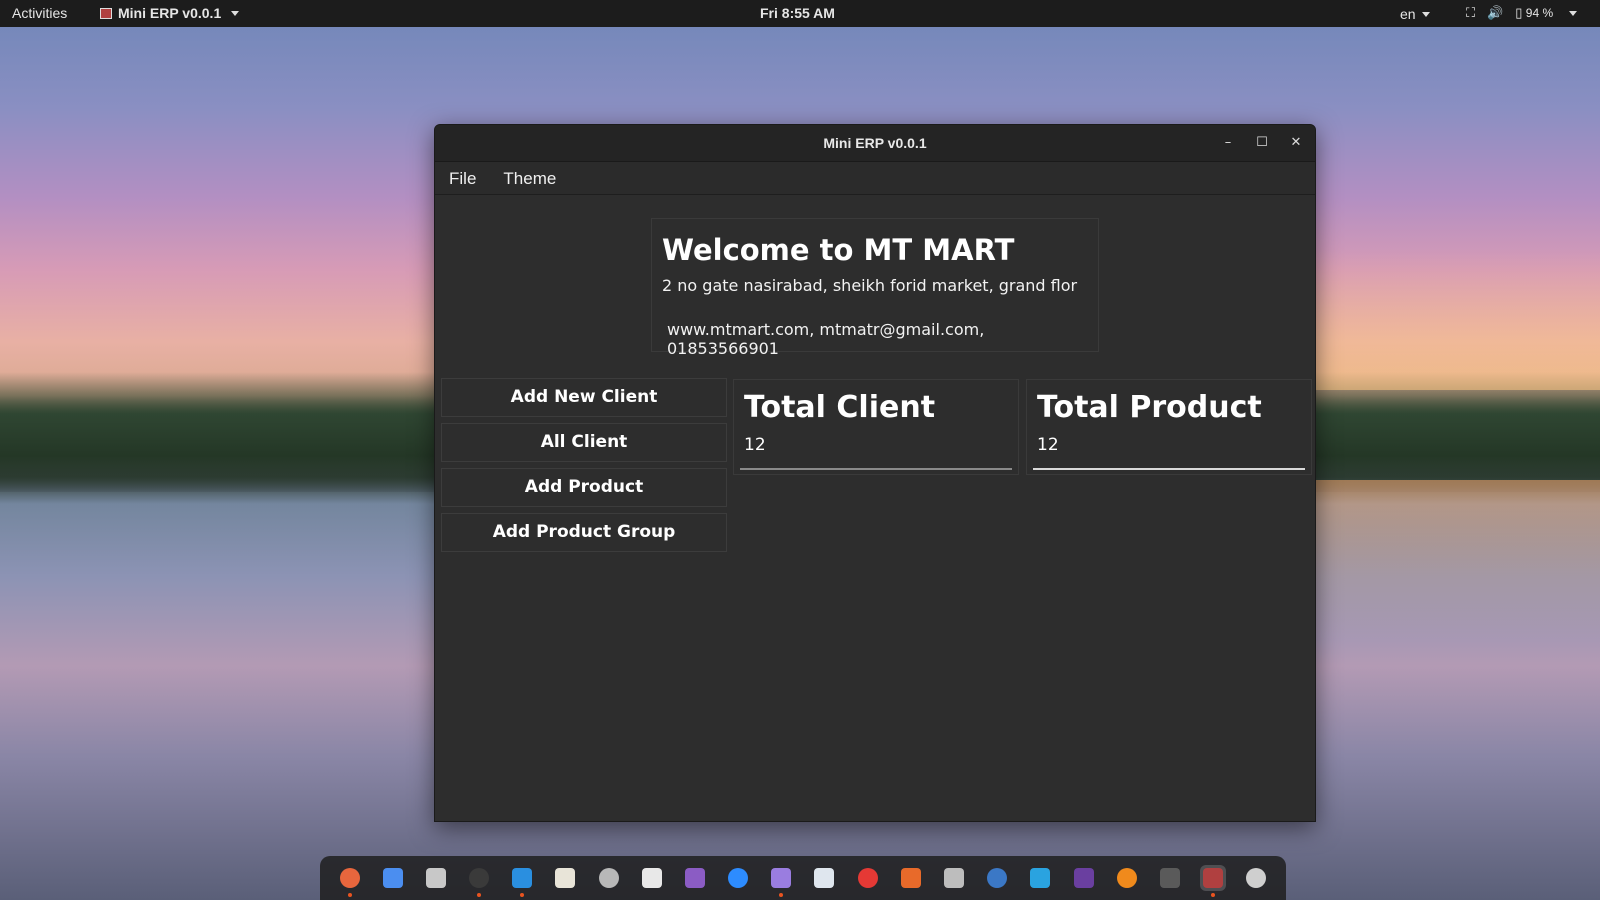  What do you see at coordinates (1440, 320) in the screenshot?
I see `wallpaper-sunset-glow` at bounding box center [1440, 320].